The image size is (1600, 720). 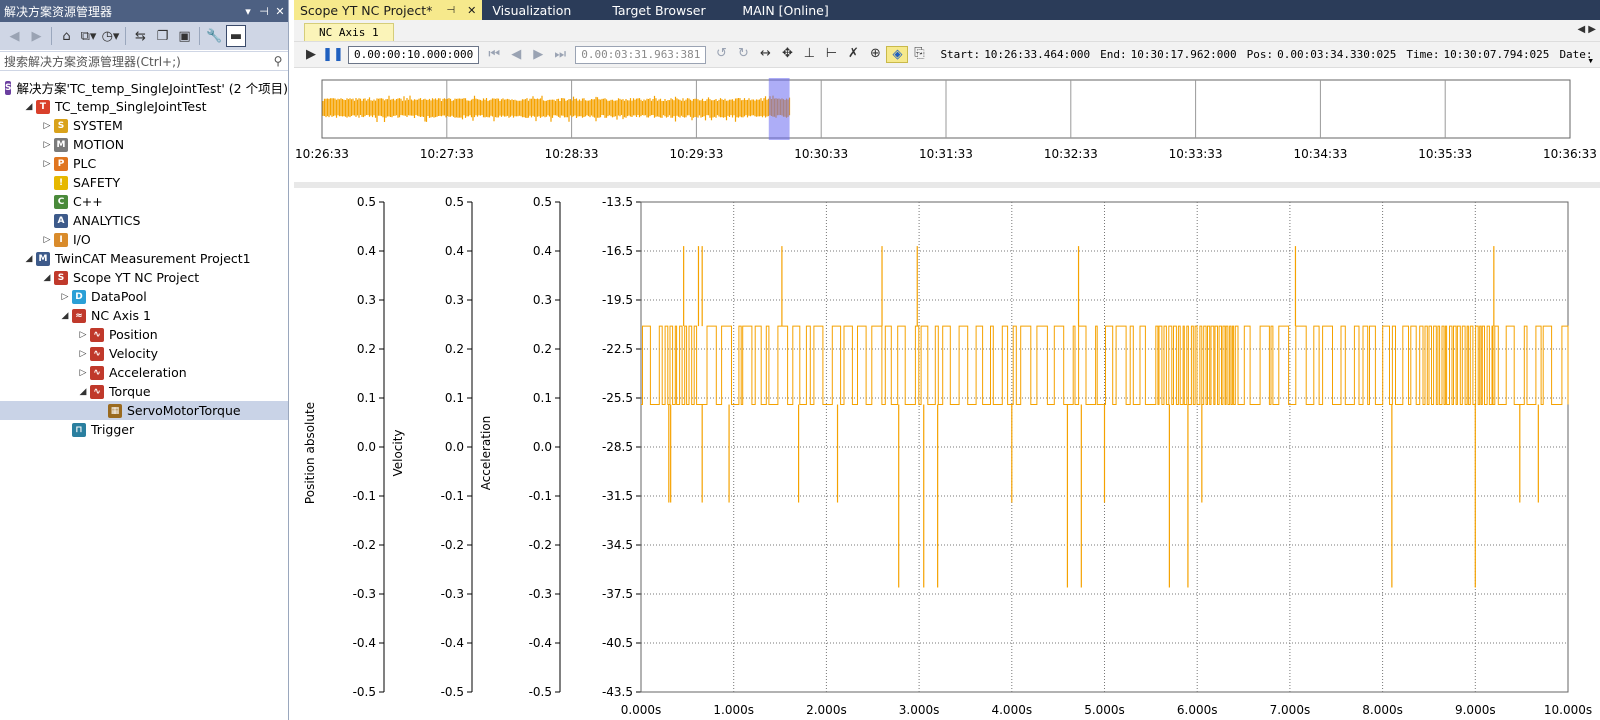 I want to click on dropdown-icon: ▾, so click(x=248, y=11).